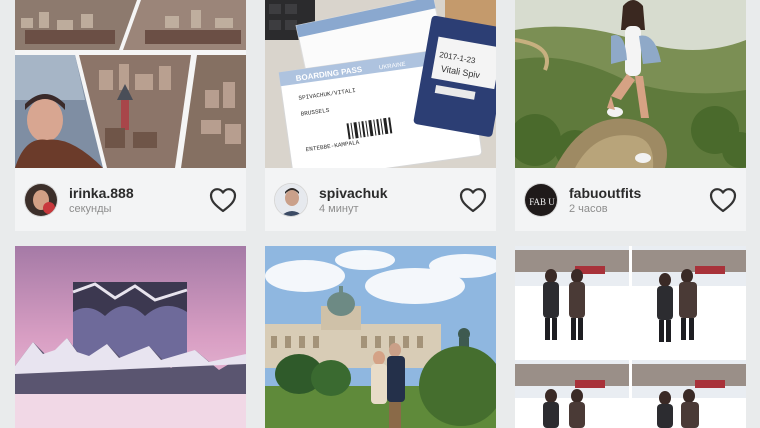 This screenshot has height=428, width=760. I want to click on username-link: spivachuk, so click(353, 193).